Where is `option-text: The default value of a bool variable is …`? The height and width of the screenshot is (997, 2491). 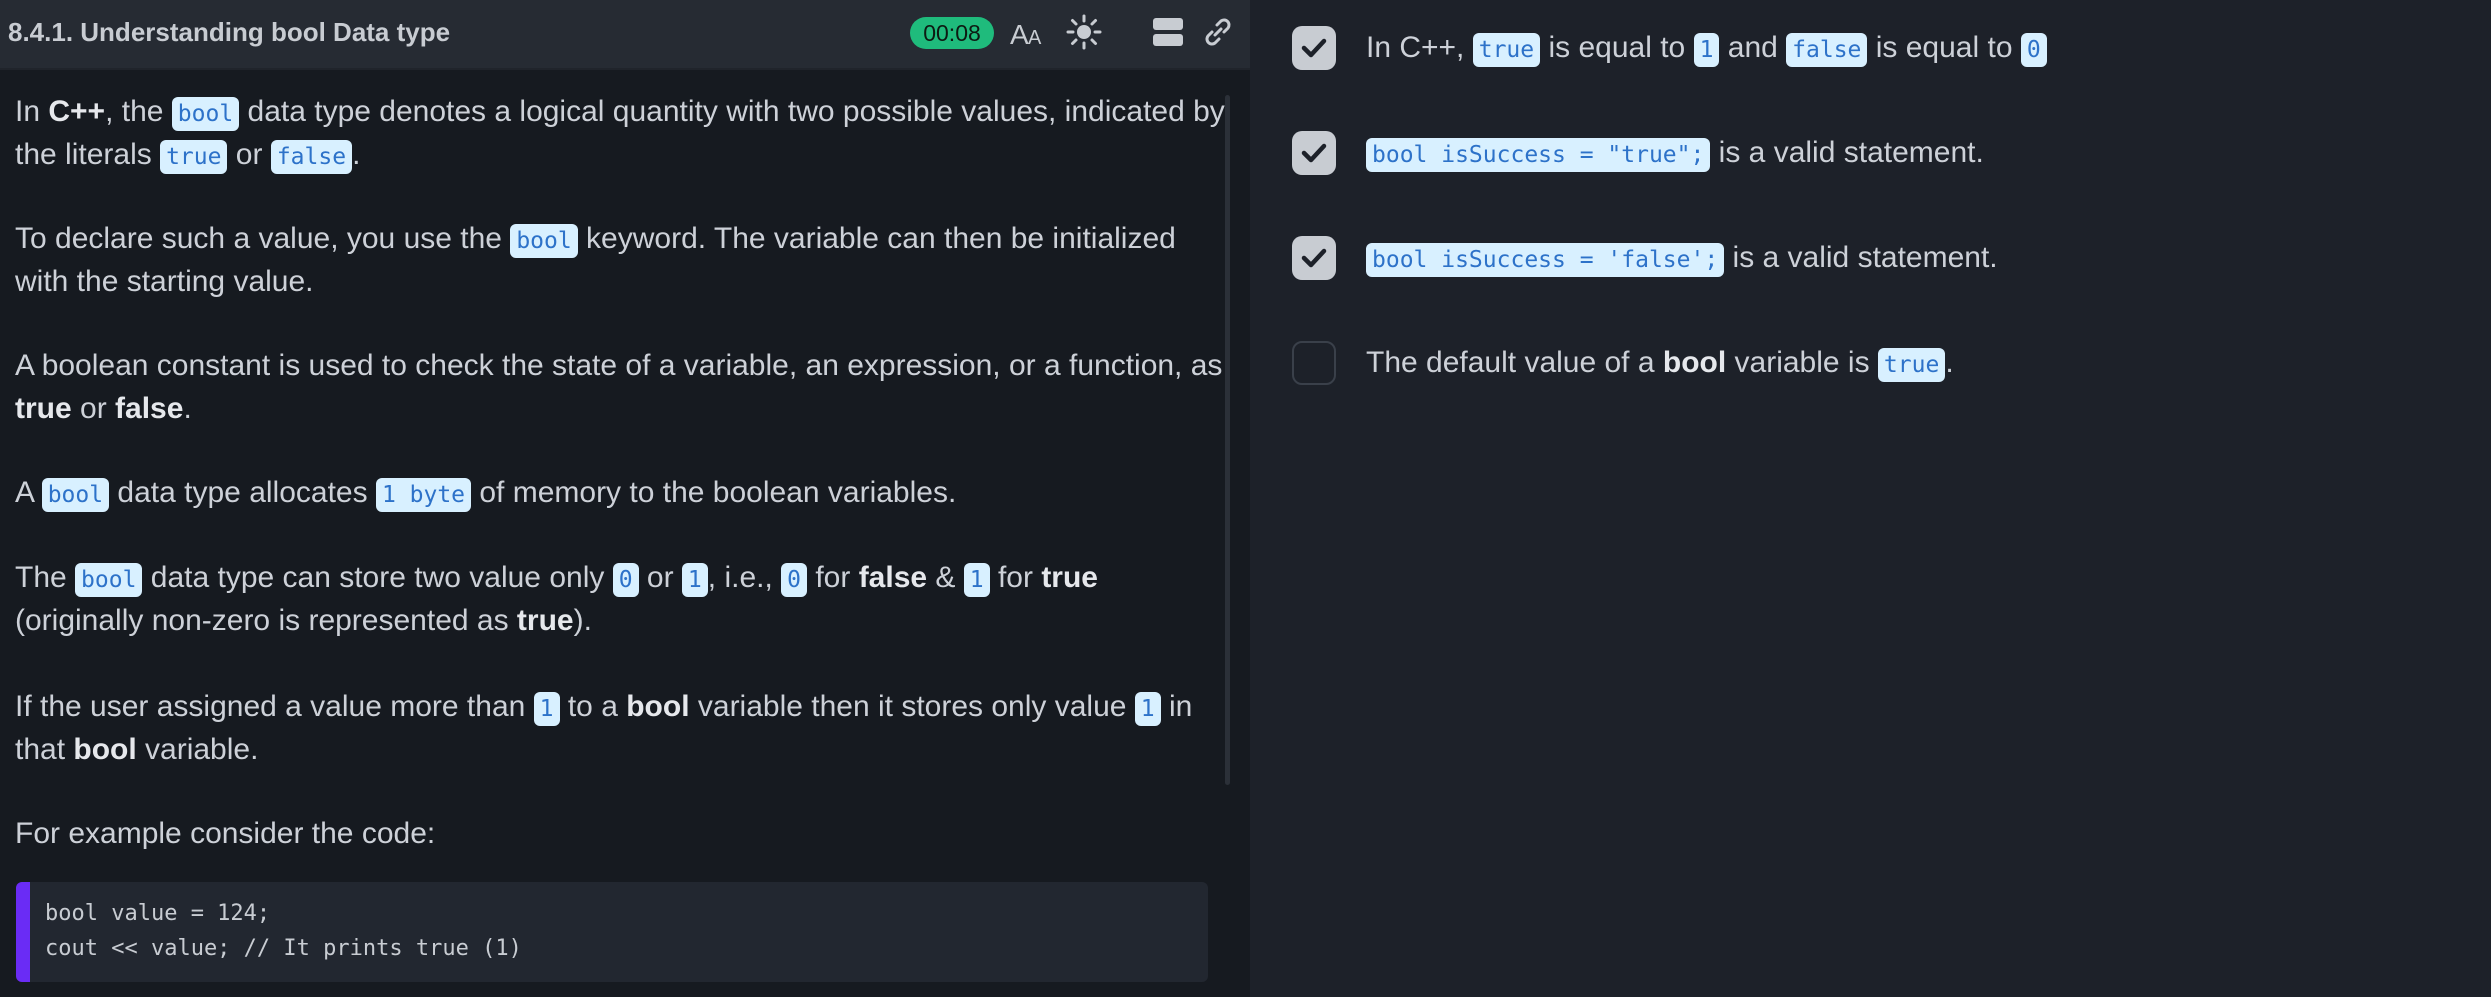
option-text: The default value of a bool variable is … is located at coordinates (1660, 363).